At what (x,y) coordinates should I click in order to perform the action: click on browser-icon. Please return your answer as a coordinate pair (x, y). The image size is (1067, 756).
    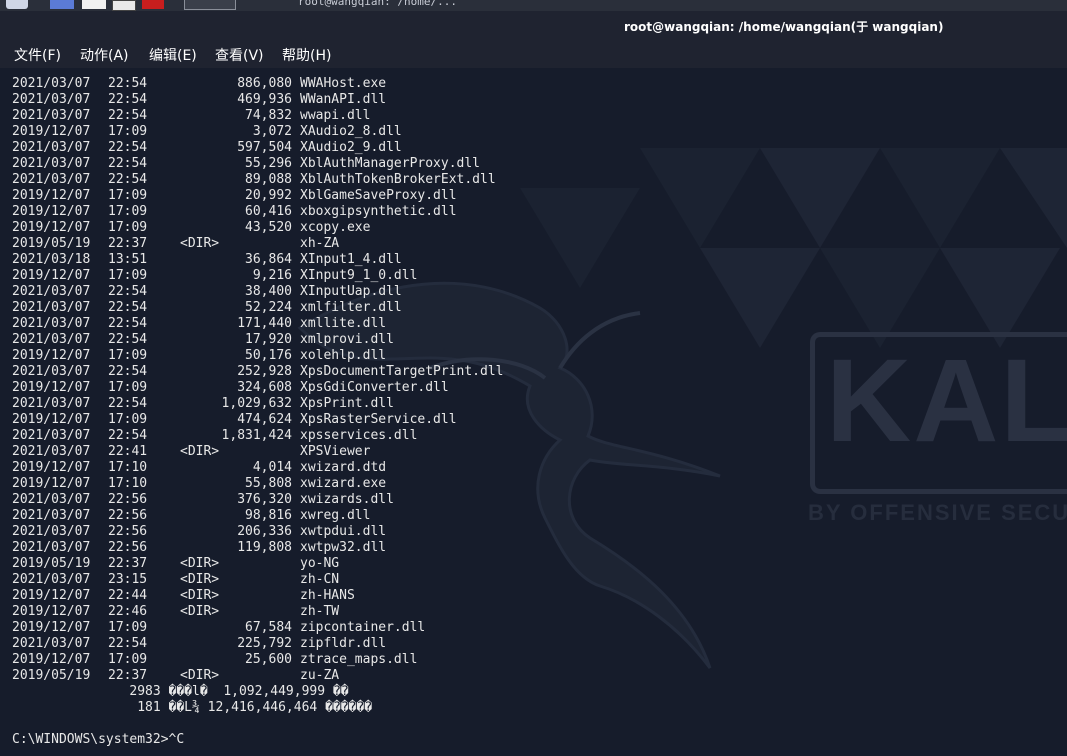
    Looking at the image, I should click on (153, 4).